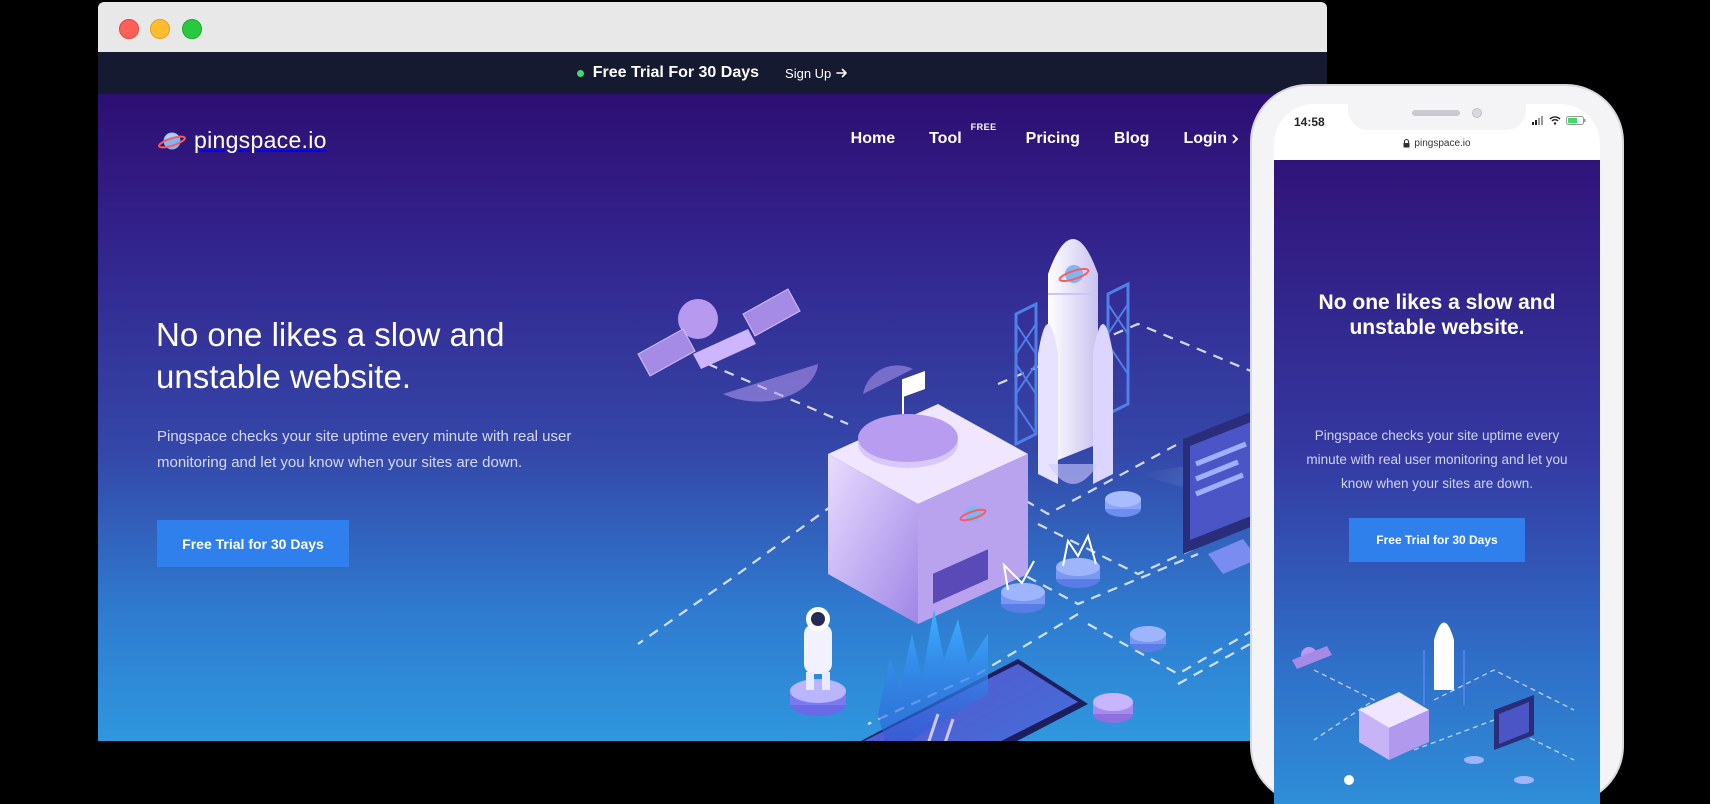 This screenshot has height=804, width=1710. What do you see at coordinates (129, 29) in the screenshot?
I see `close-window-button` at bounding box center [129, 29].